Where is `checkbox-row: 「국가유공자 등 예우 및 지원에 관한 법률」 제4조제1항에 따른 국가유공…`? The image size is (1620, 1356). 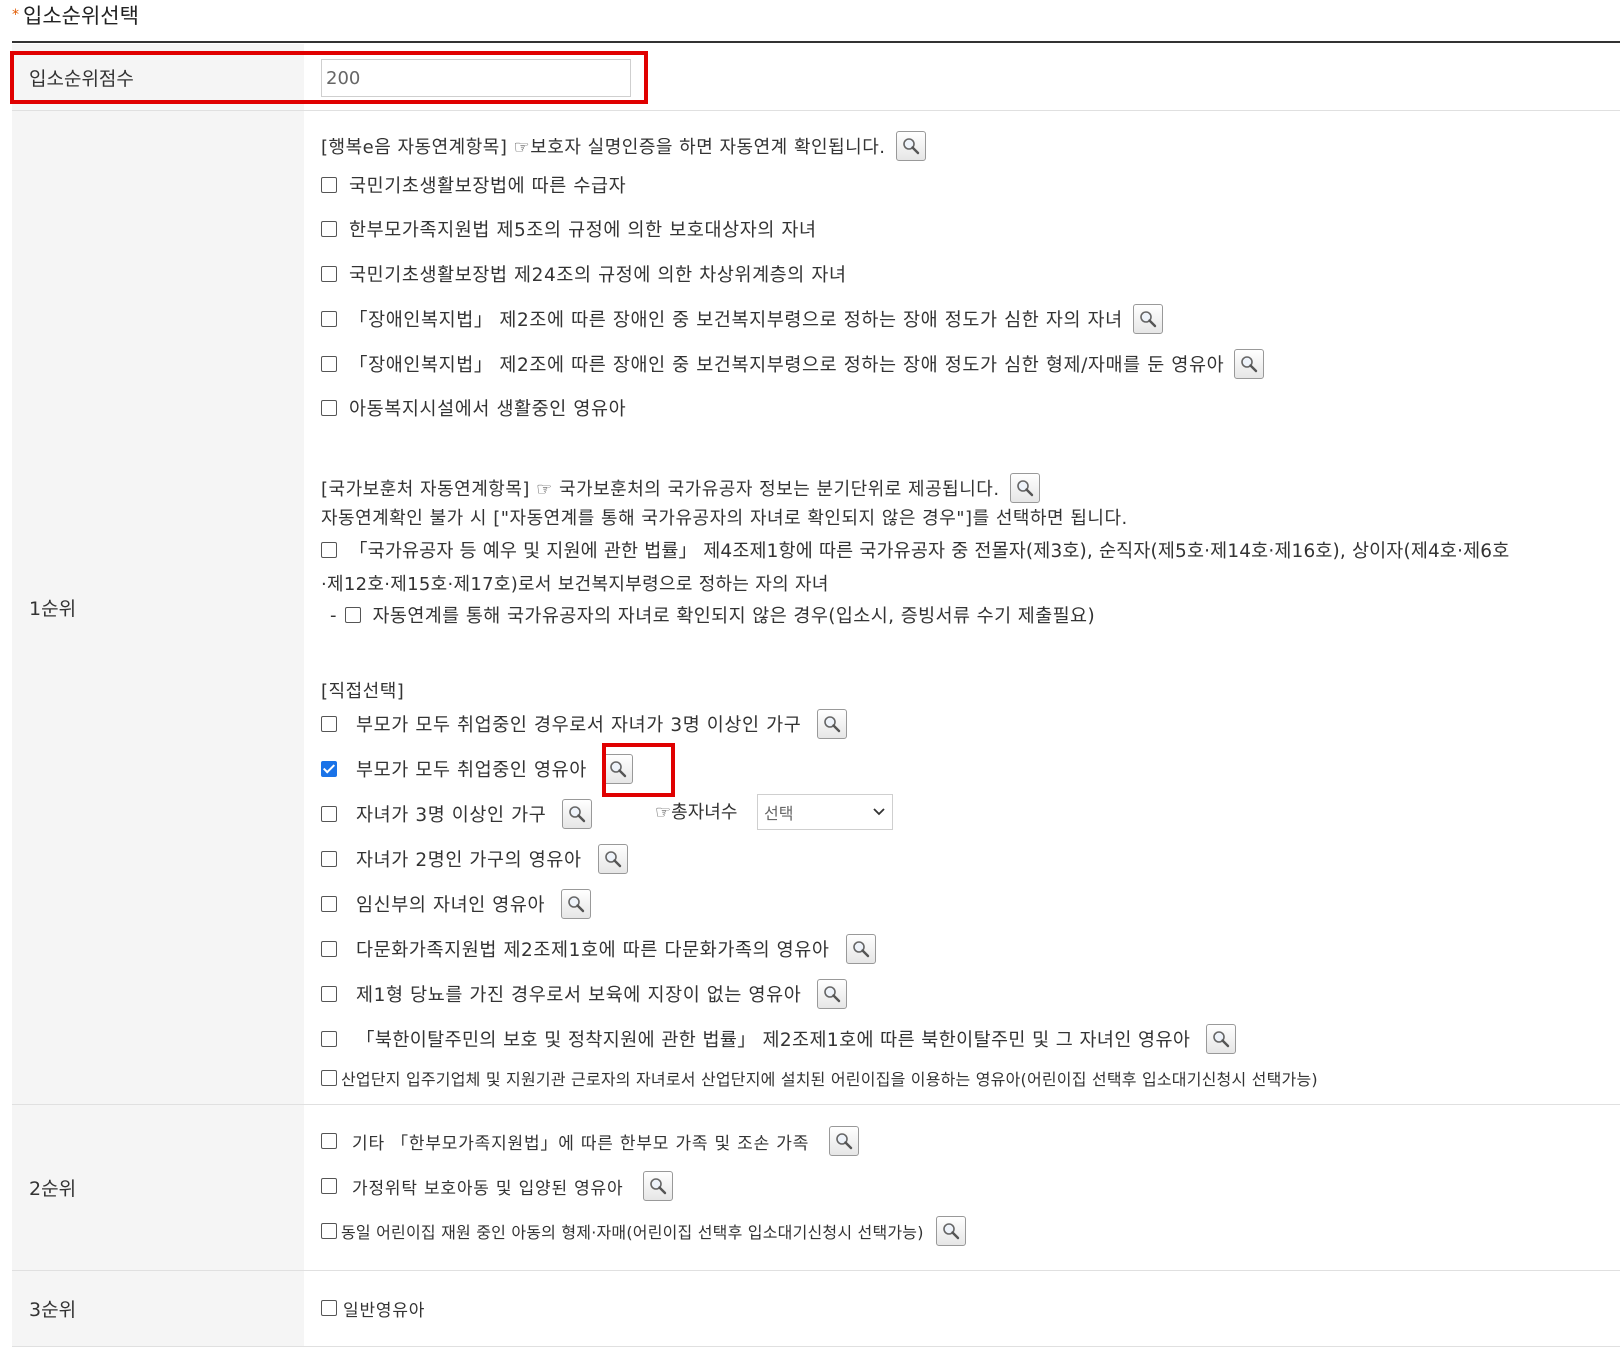 checkbox-row: 「국가유공자 등 예우 및 지원에 관한 법률」 제4조제1항에 따른 국가유공… is located at coordinates (915, 550).